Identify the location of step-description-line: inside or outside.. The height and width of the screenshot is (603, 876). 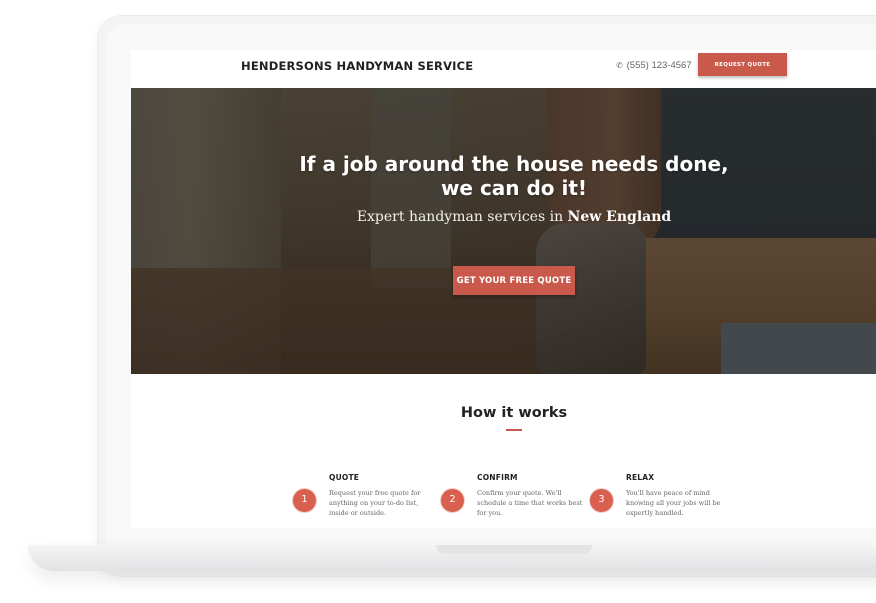
(358, 513).